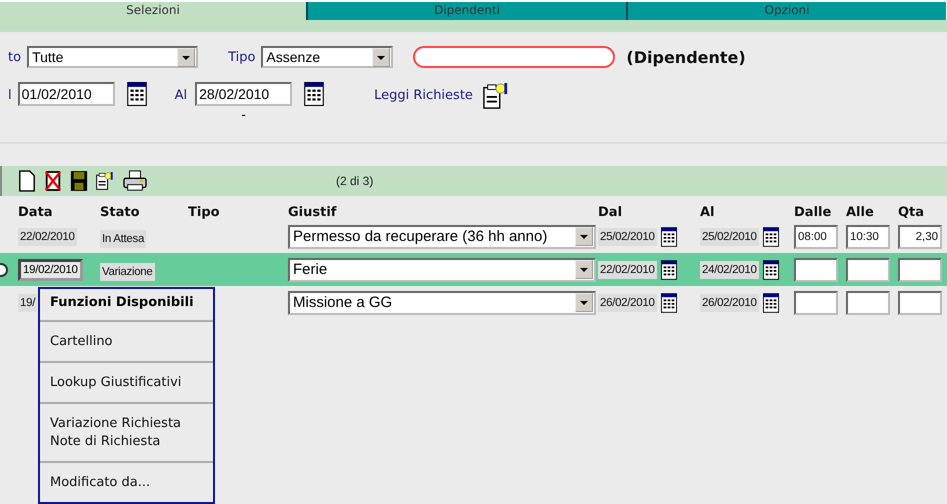  I want to click on menu-item: Cartellino, so click(126, 341).